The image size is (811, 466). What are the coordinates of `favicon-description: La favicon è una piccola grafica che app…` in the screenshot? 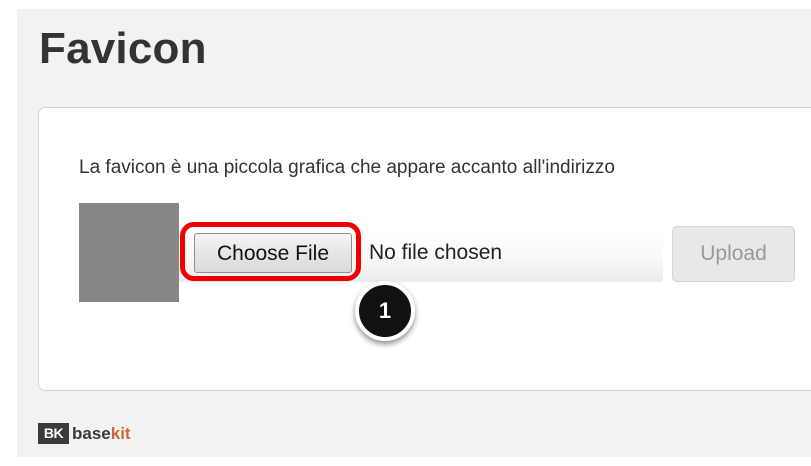 It's located at (347, 167).